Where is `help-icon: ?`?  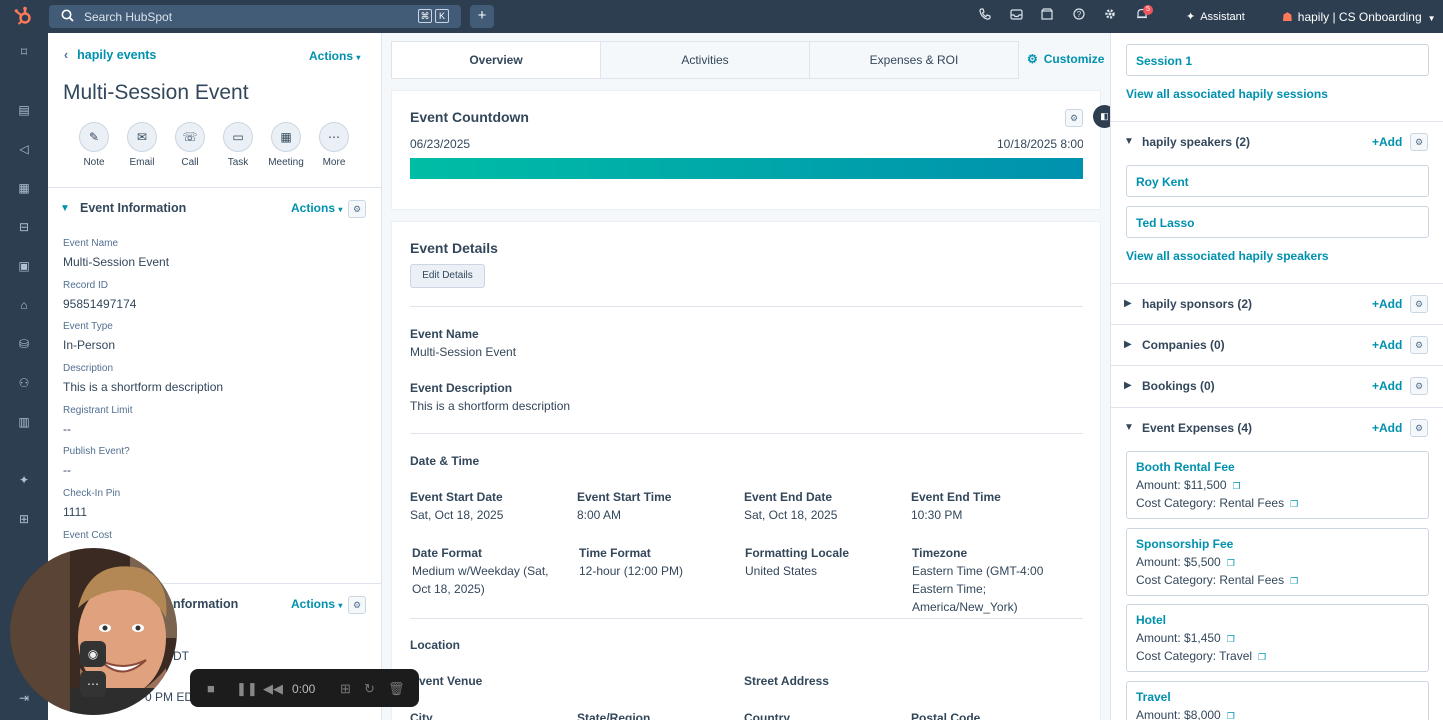
help-icon: ? is located at coordinates (1079, 15).